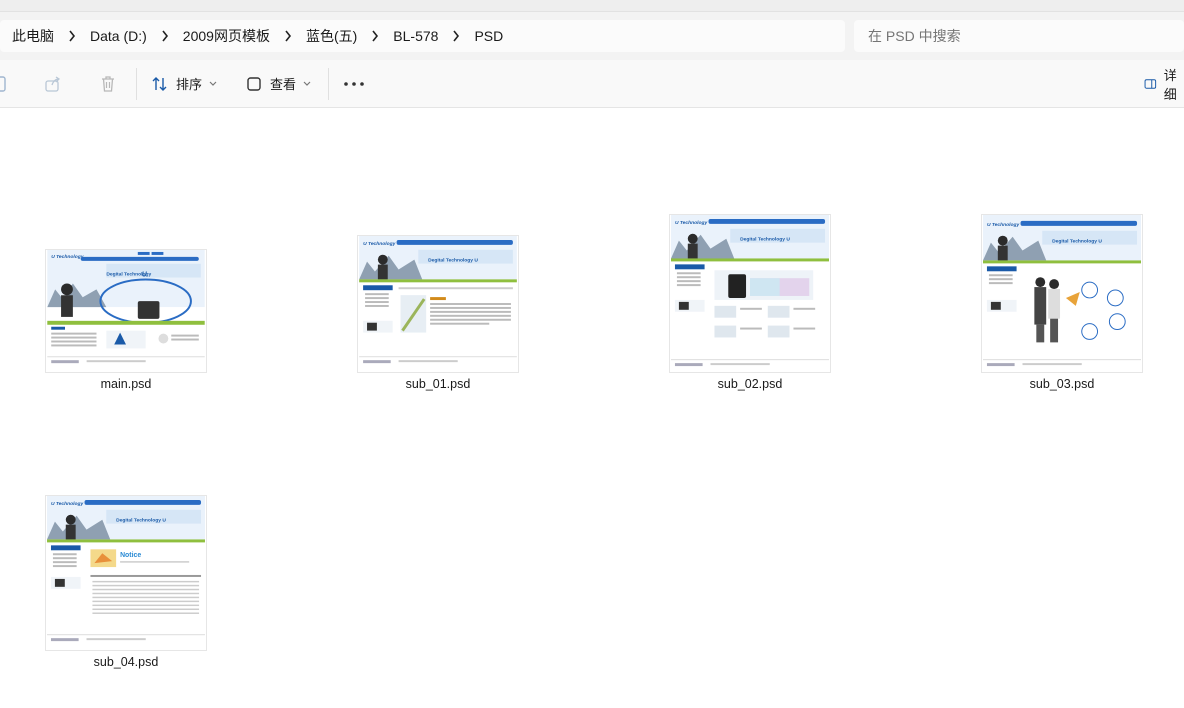 The width and height of the screenshot is (1184, 708). I want to click on sort-label: 排序, so click(189, 84).